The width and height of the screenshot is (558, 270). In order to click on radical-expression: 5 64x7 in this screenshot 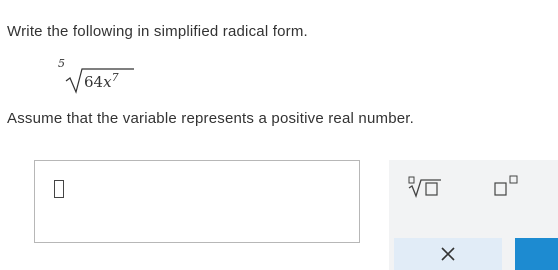, I will do `click(99, 75)`.